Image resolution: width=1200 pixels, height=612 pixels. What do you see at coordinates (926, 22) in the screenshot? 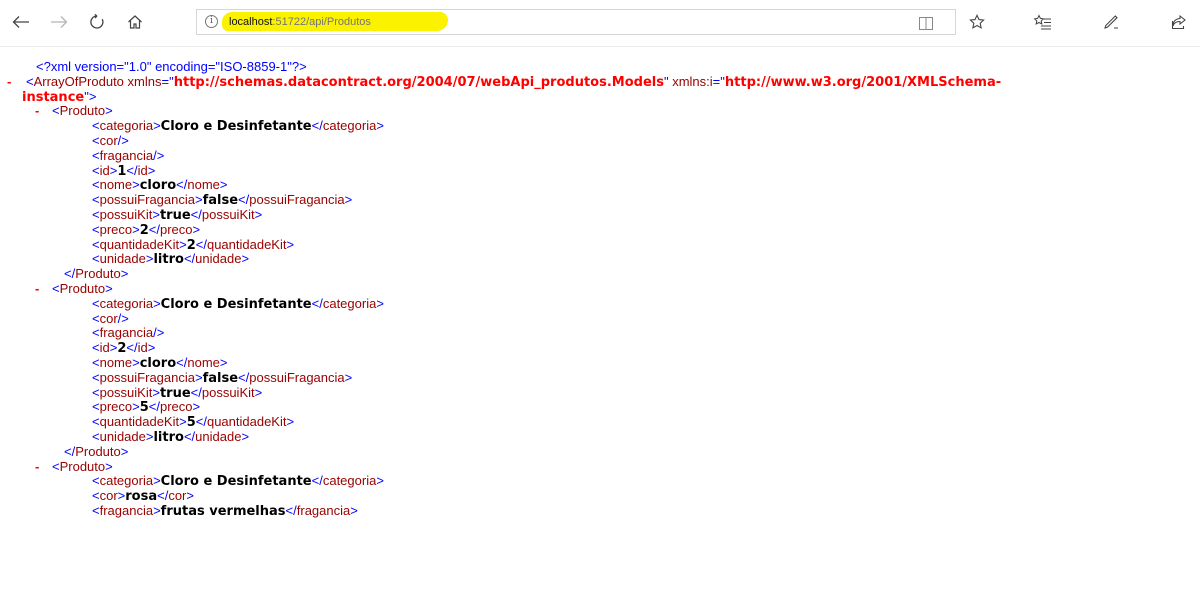
I see `reading-view-icon` at bounding box center [926, 22].